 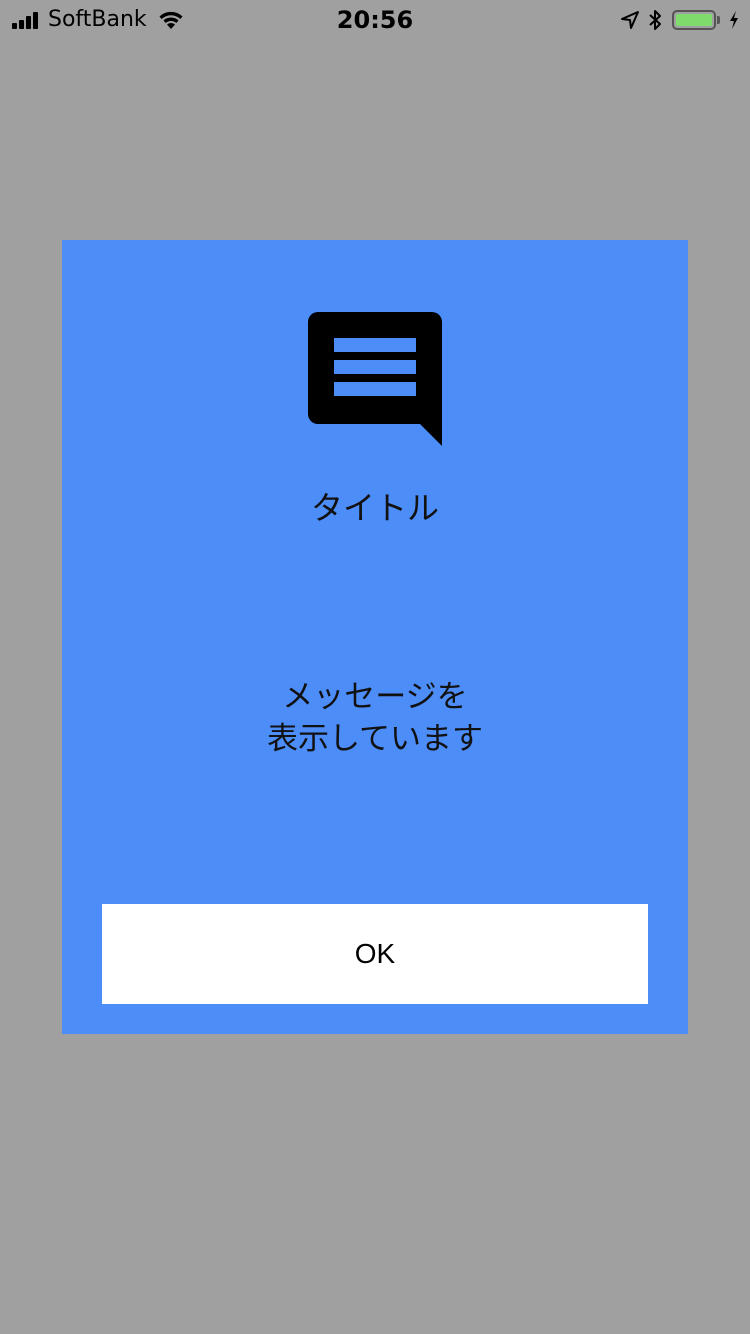 What do you see at coordinates (375, 20) in the screenshot?
I see `status-bar: SoftBank 20:56` at bounding box center [375, 20].